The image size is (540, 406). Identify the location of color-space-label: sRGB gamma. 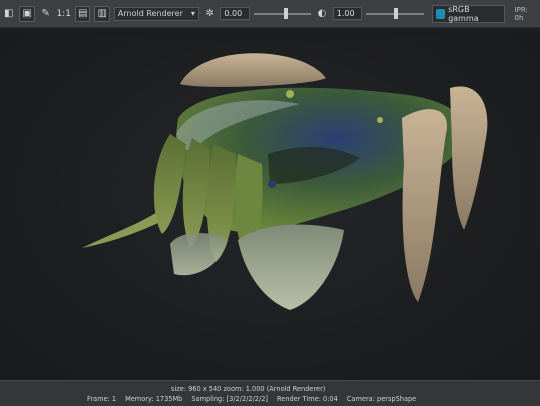
(463, 13).